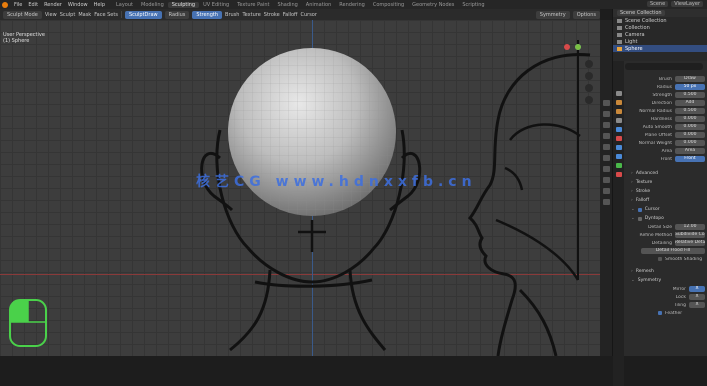 Image resolution: width=707 pixels, height=386 pixels. What do you see at coordinates (666, 280) in the screenshot?
I see `section-symmetry: ⌄ Symmetry` at bounding box center [666, 280].